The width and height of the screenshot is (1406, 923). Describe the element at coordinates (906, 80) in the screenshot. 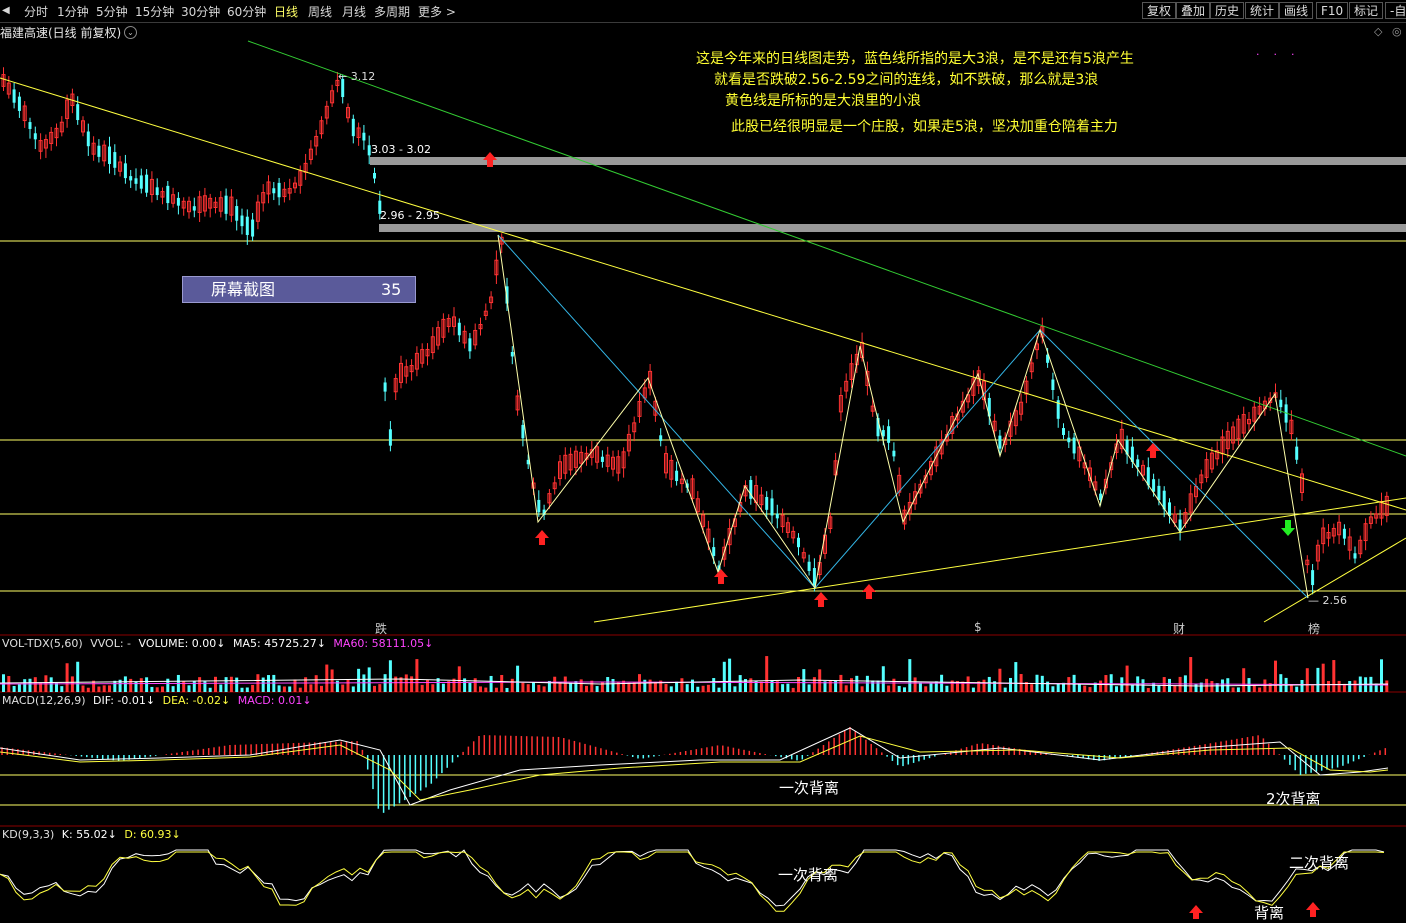

I see `annotation-line-2: 就看是否跌破2.56-2.59之间的连线，如不跌破，那么就是3浪` at that location.